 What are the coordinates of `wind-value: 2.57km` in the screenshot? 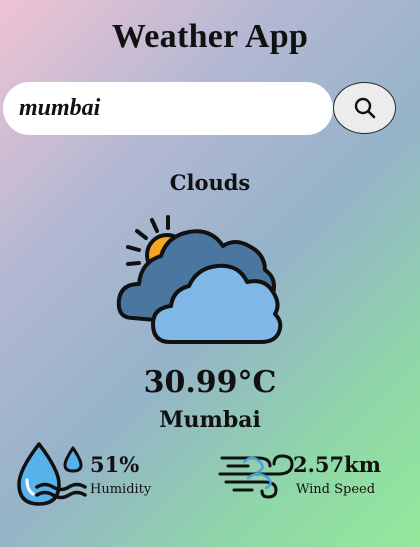 It's located at (337, 464).